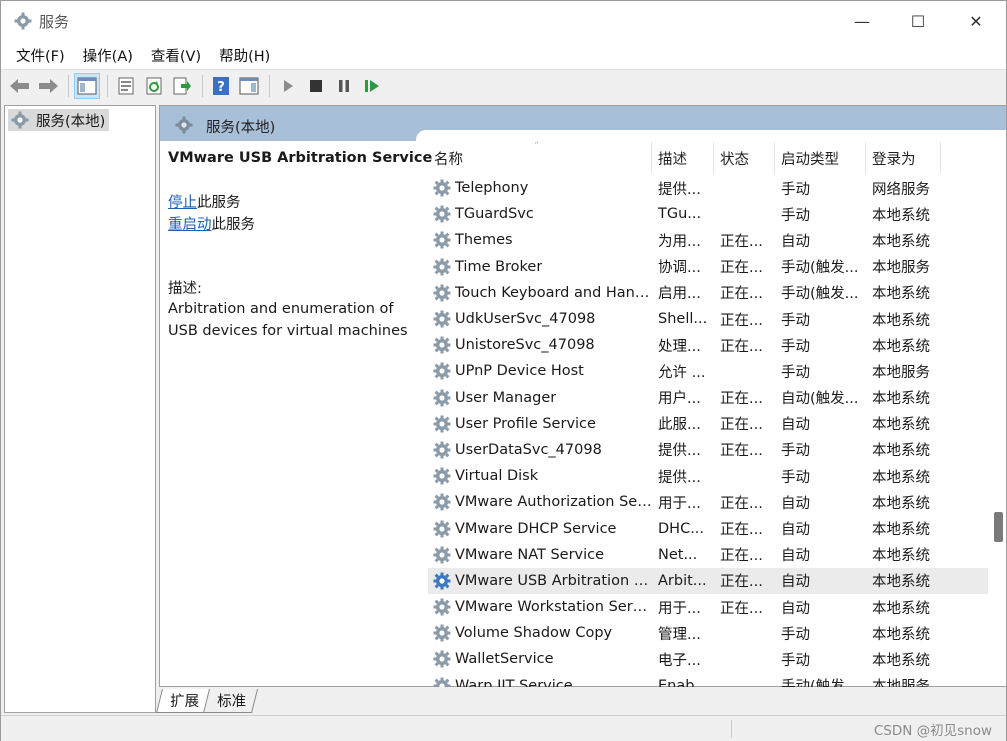 The height and width of the screenshot is (741, 1007). What do you see at coordinates (293, 203) in the screenshot?
I see `stop-action: 停止此服务` at bounding box center [293, 203].